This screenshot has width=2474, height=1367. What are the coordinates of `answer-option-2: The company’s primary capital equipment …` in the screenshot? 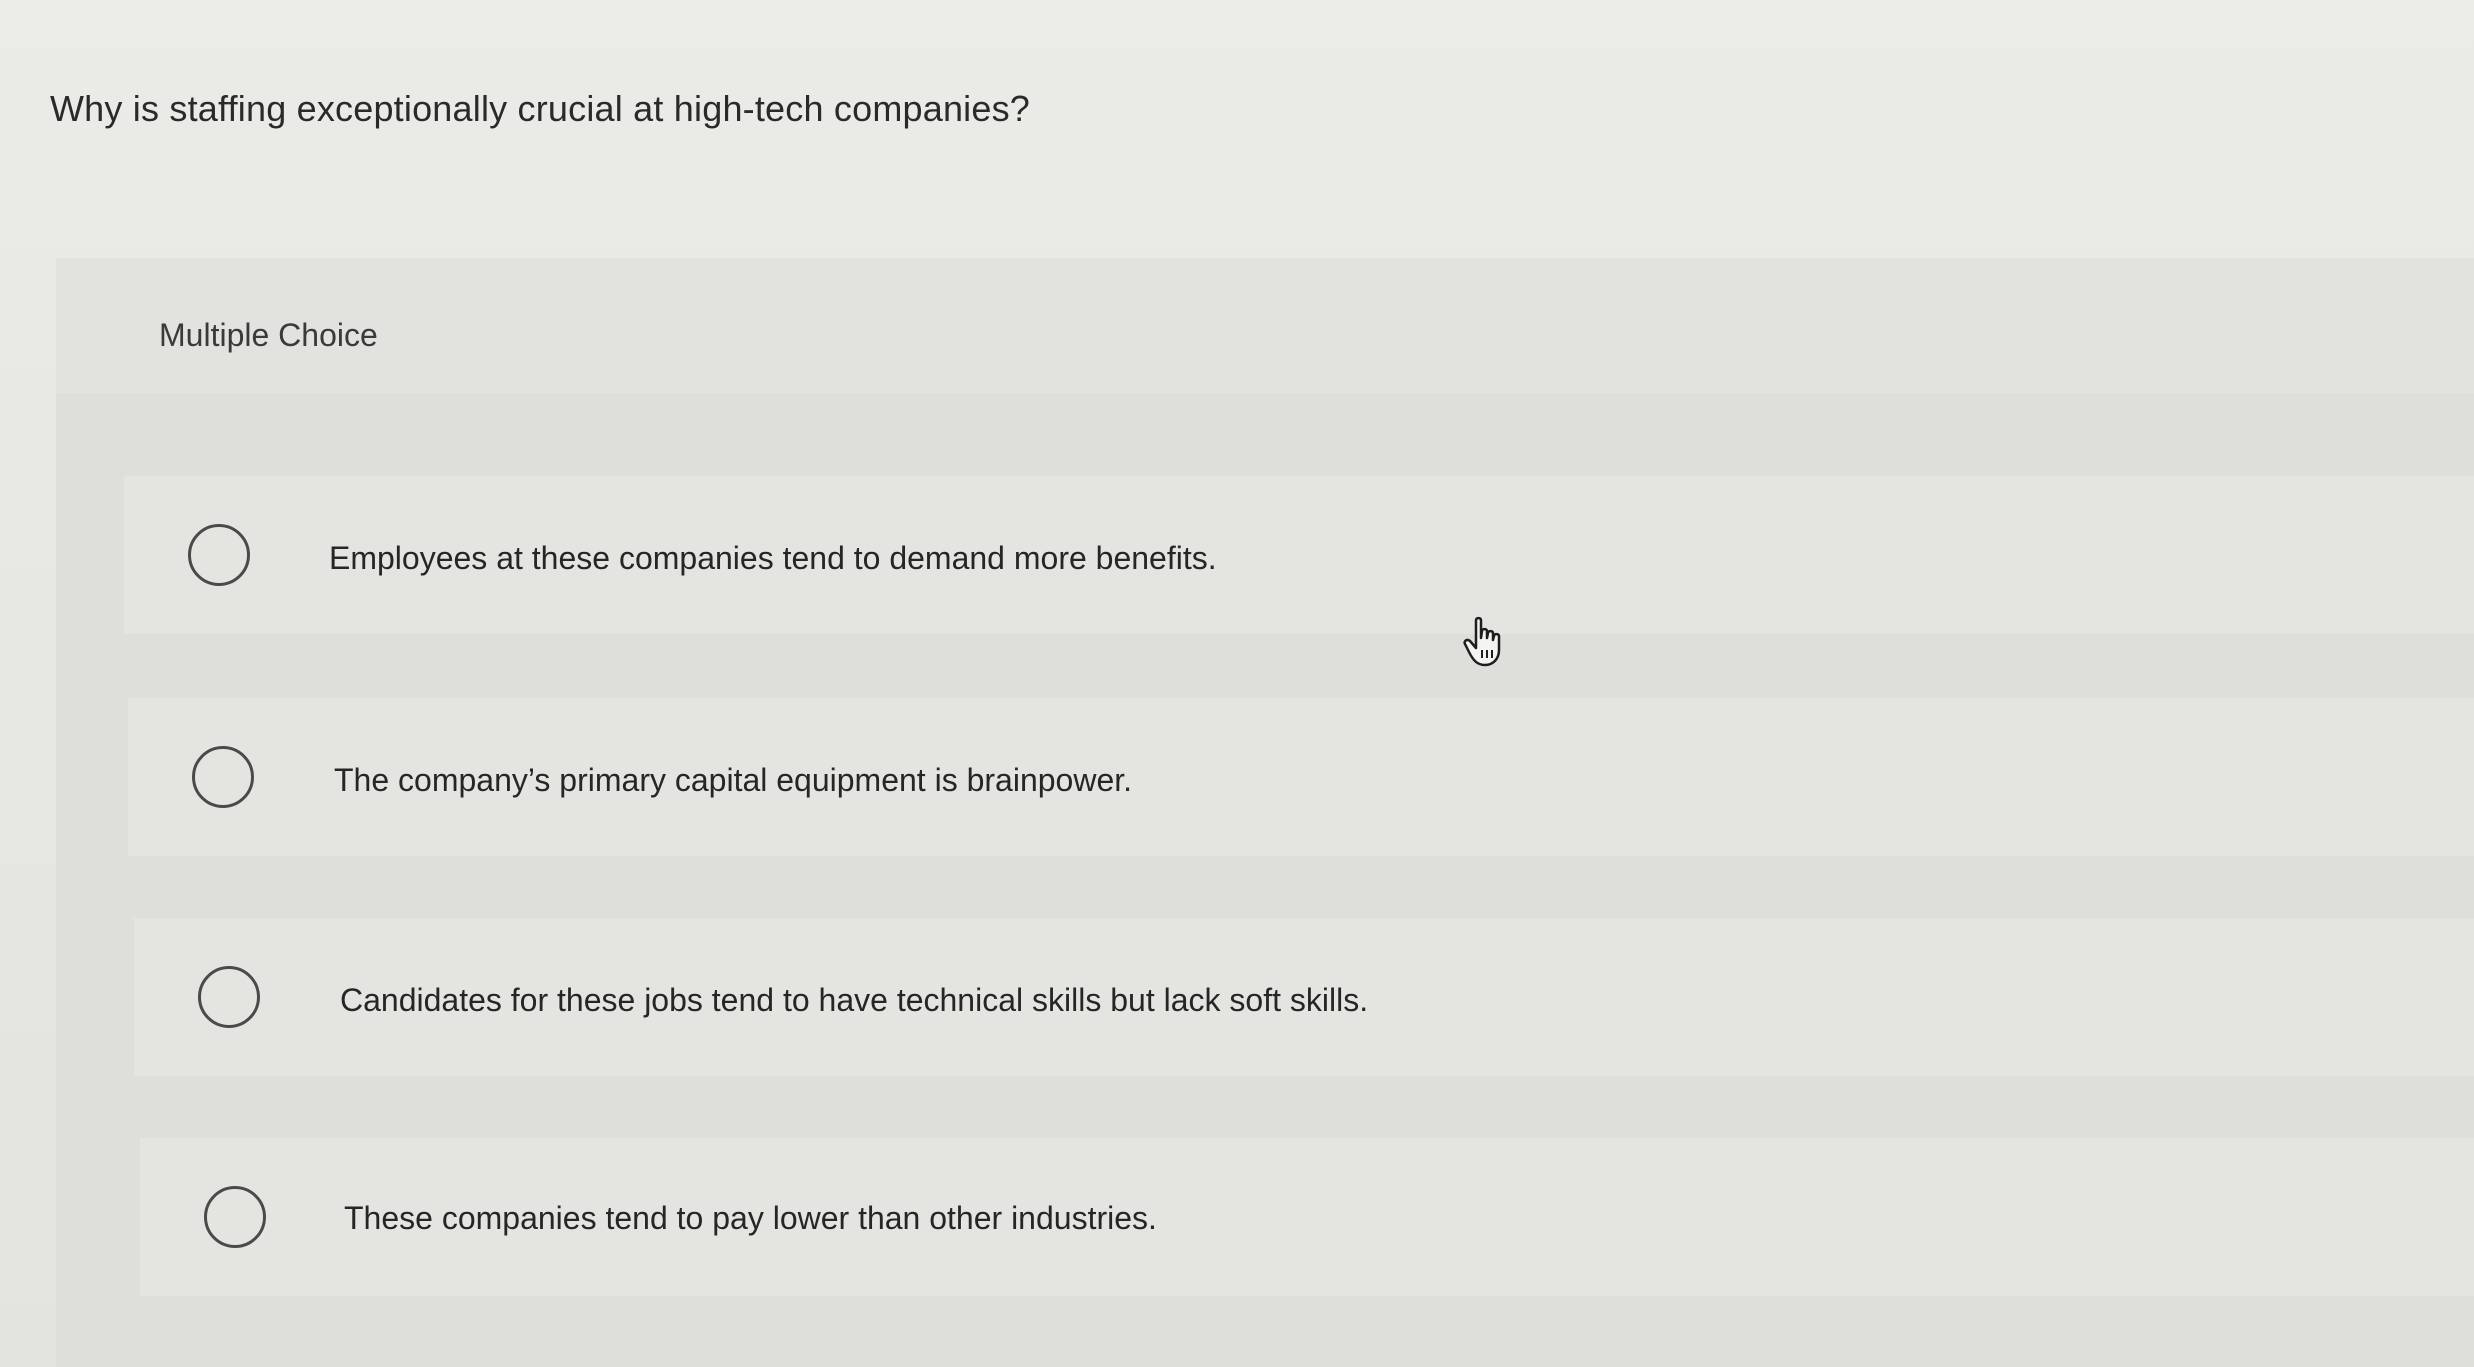 It's located at (1301, 777).